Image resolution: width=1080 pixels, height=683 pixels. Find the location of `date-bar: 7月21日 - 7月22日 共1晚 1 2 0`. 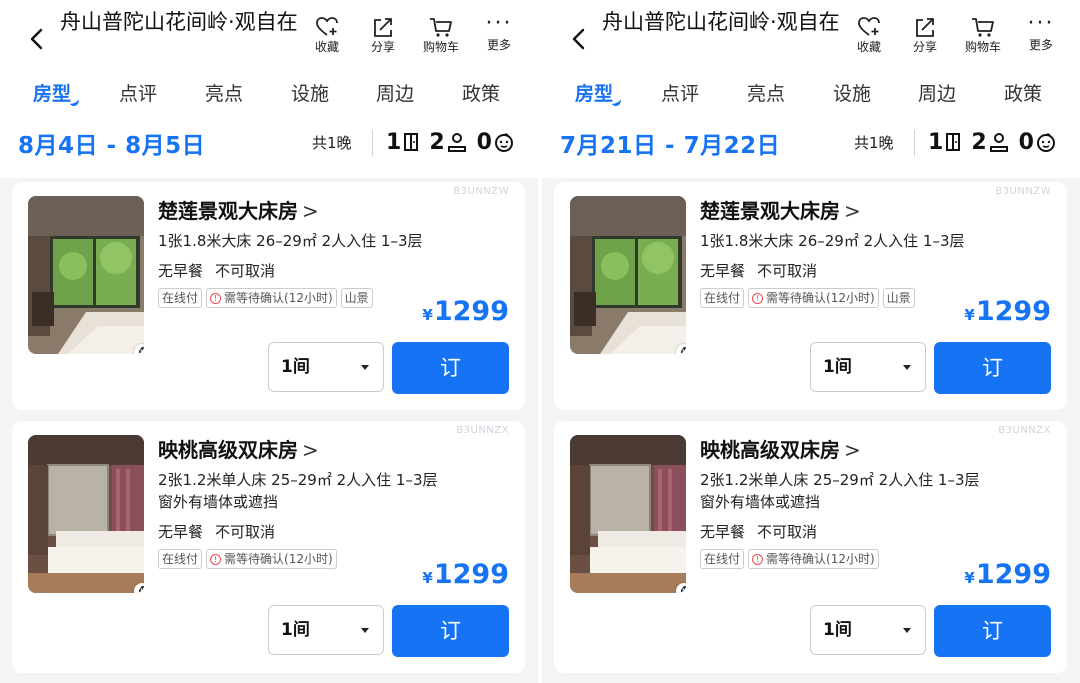

date-bar: 7月21日 - 7月22日 共1晚 1 2 0 is located at coordinates (811, 143).